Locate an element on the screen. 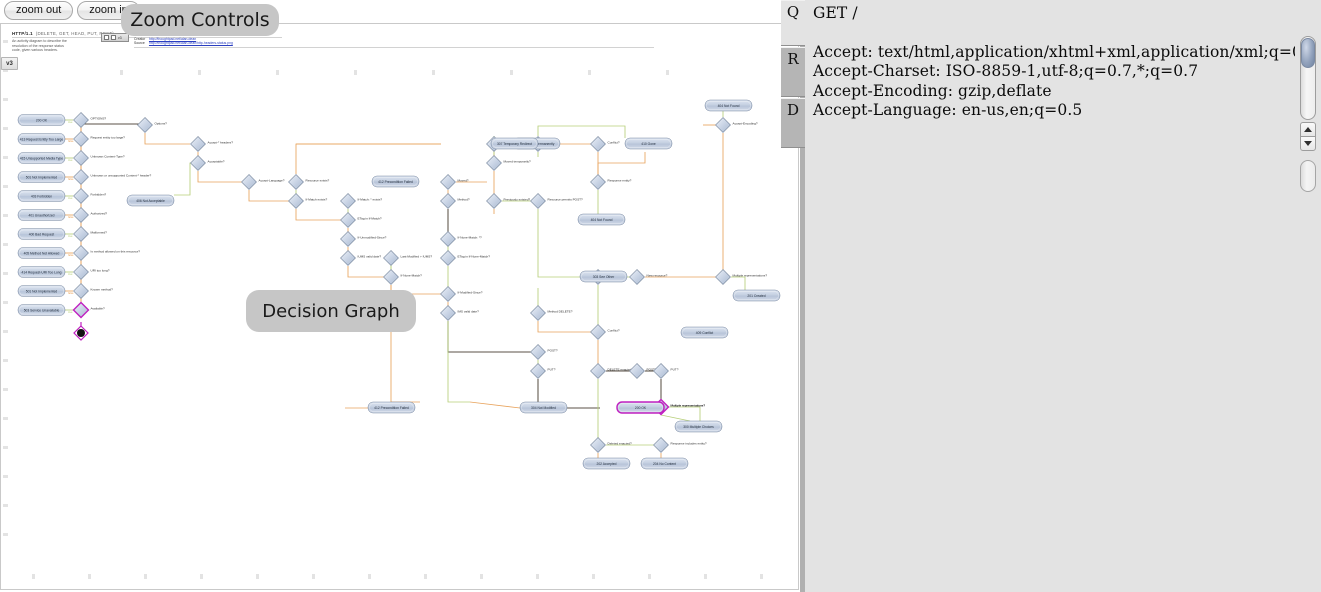  graph-decision-node: Malformed? is located at coordinates (90, 234).